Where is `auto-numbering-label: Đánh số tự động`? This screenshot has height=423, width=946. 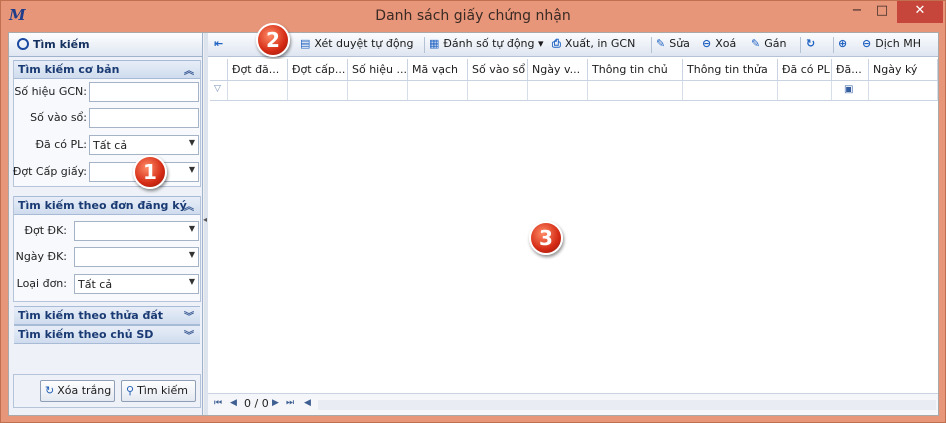
auto-numbering-label: Đánh số tự động is located at coordinates (489, 43).